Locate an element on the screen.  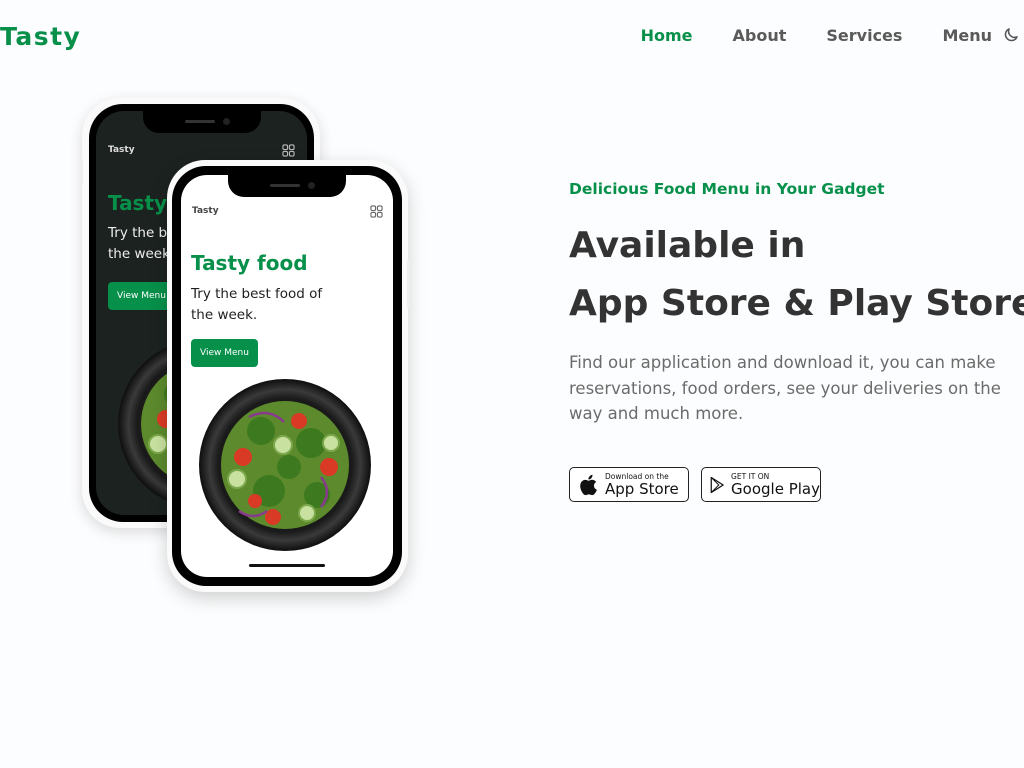
app-title: Tasty food is located at coordinates (249, 263).